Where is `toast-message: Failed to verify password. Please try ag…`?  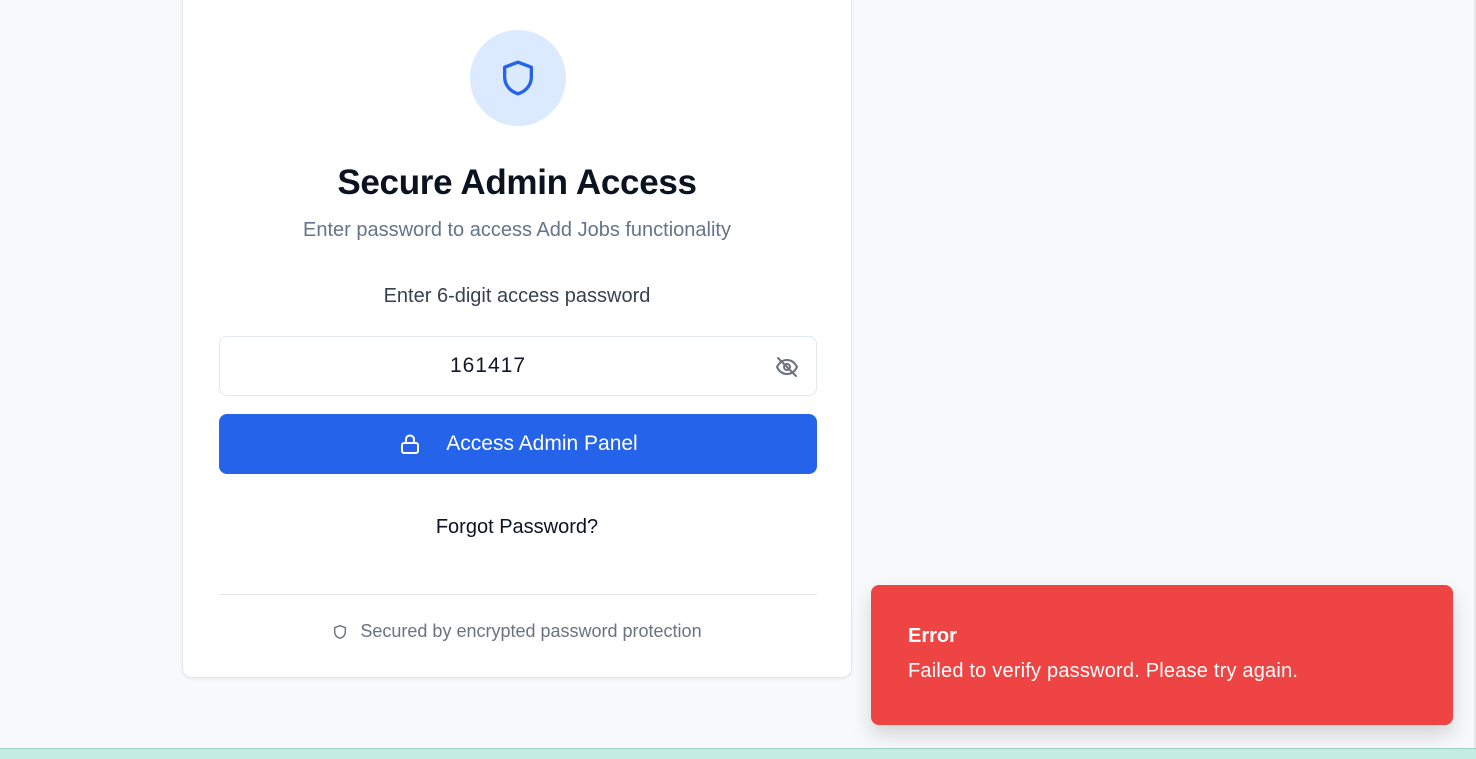 toast-message: Failed to verify password. Please try ag… is located at coordinates (1103, 671).